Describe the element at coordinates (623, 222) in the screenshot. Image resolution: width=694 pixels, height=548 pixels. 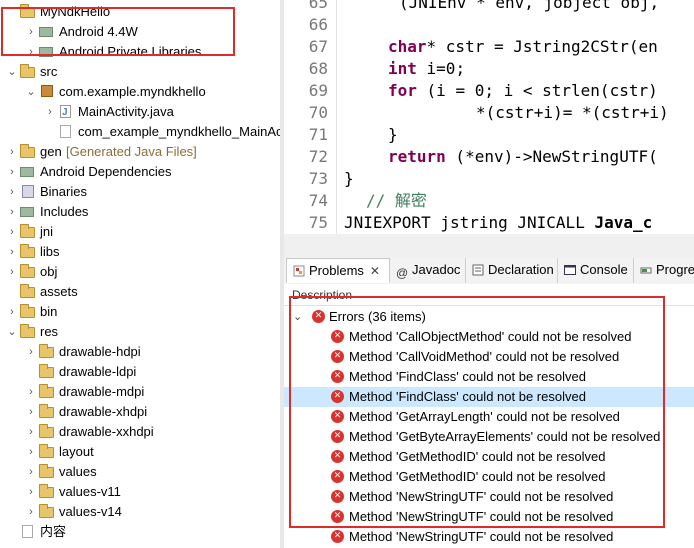
I see `function-name: Java_c` at that location.